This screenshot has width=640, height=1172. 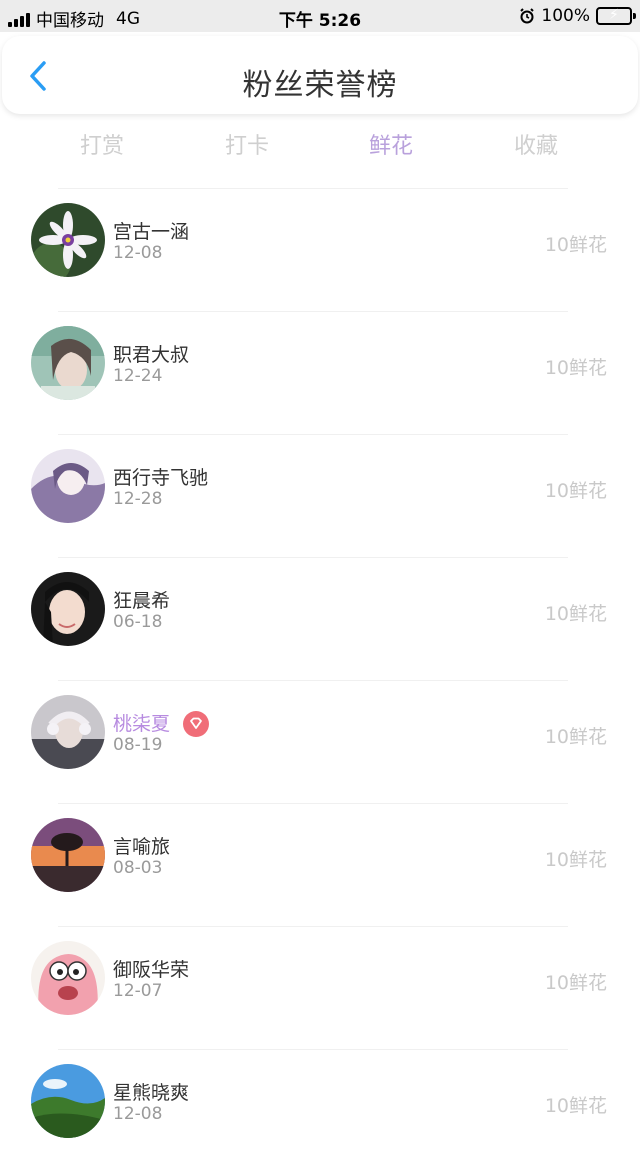 What do you see at coordinates (536, 144) in the screenshot?
I see `tab-favorites: 收藏` at bounding box center [536, 144].